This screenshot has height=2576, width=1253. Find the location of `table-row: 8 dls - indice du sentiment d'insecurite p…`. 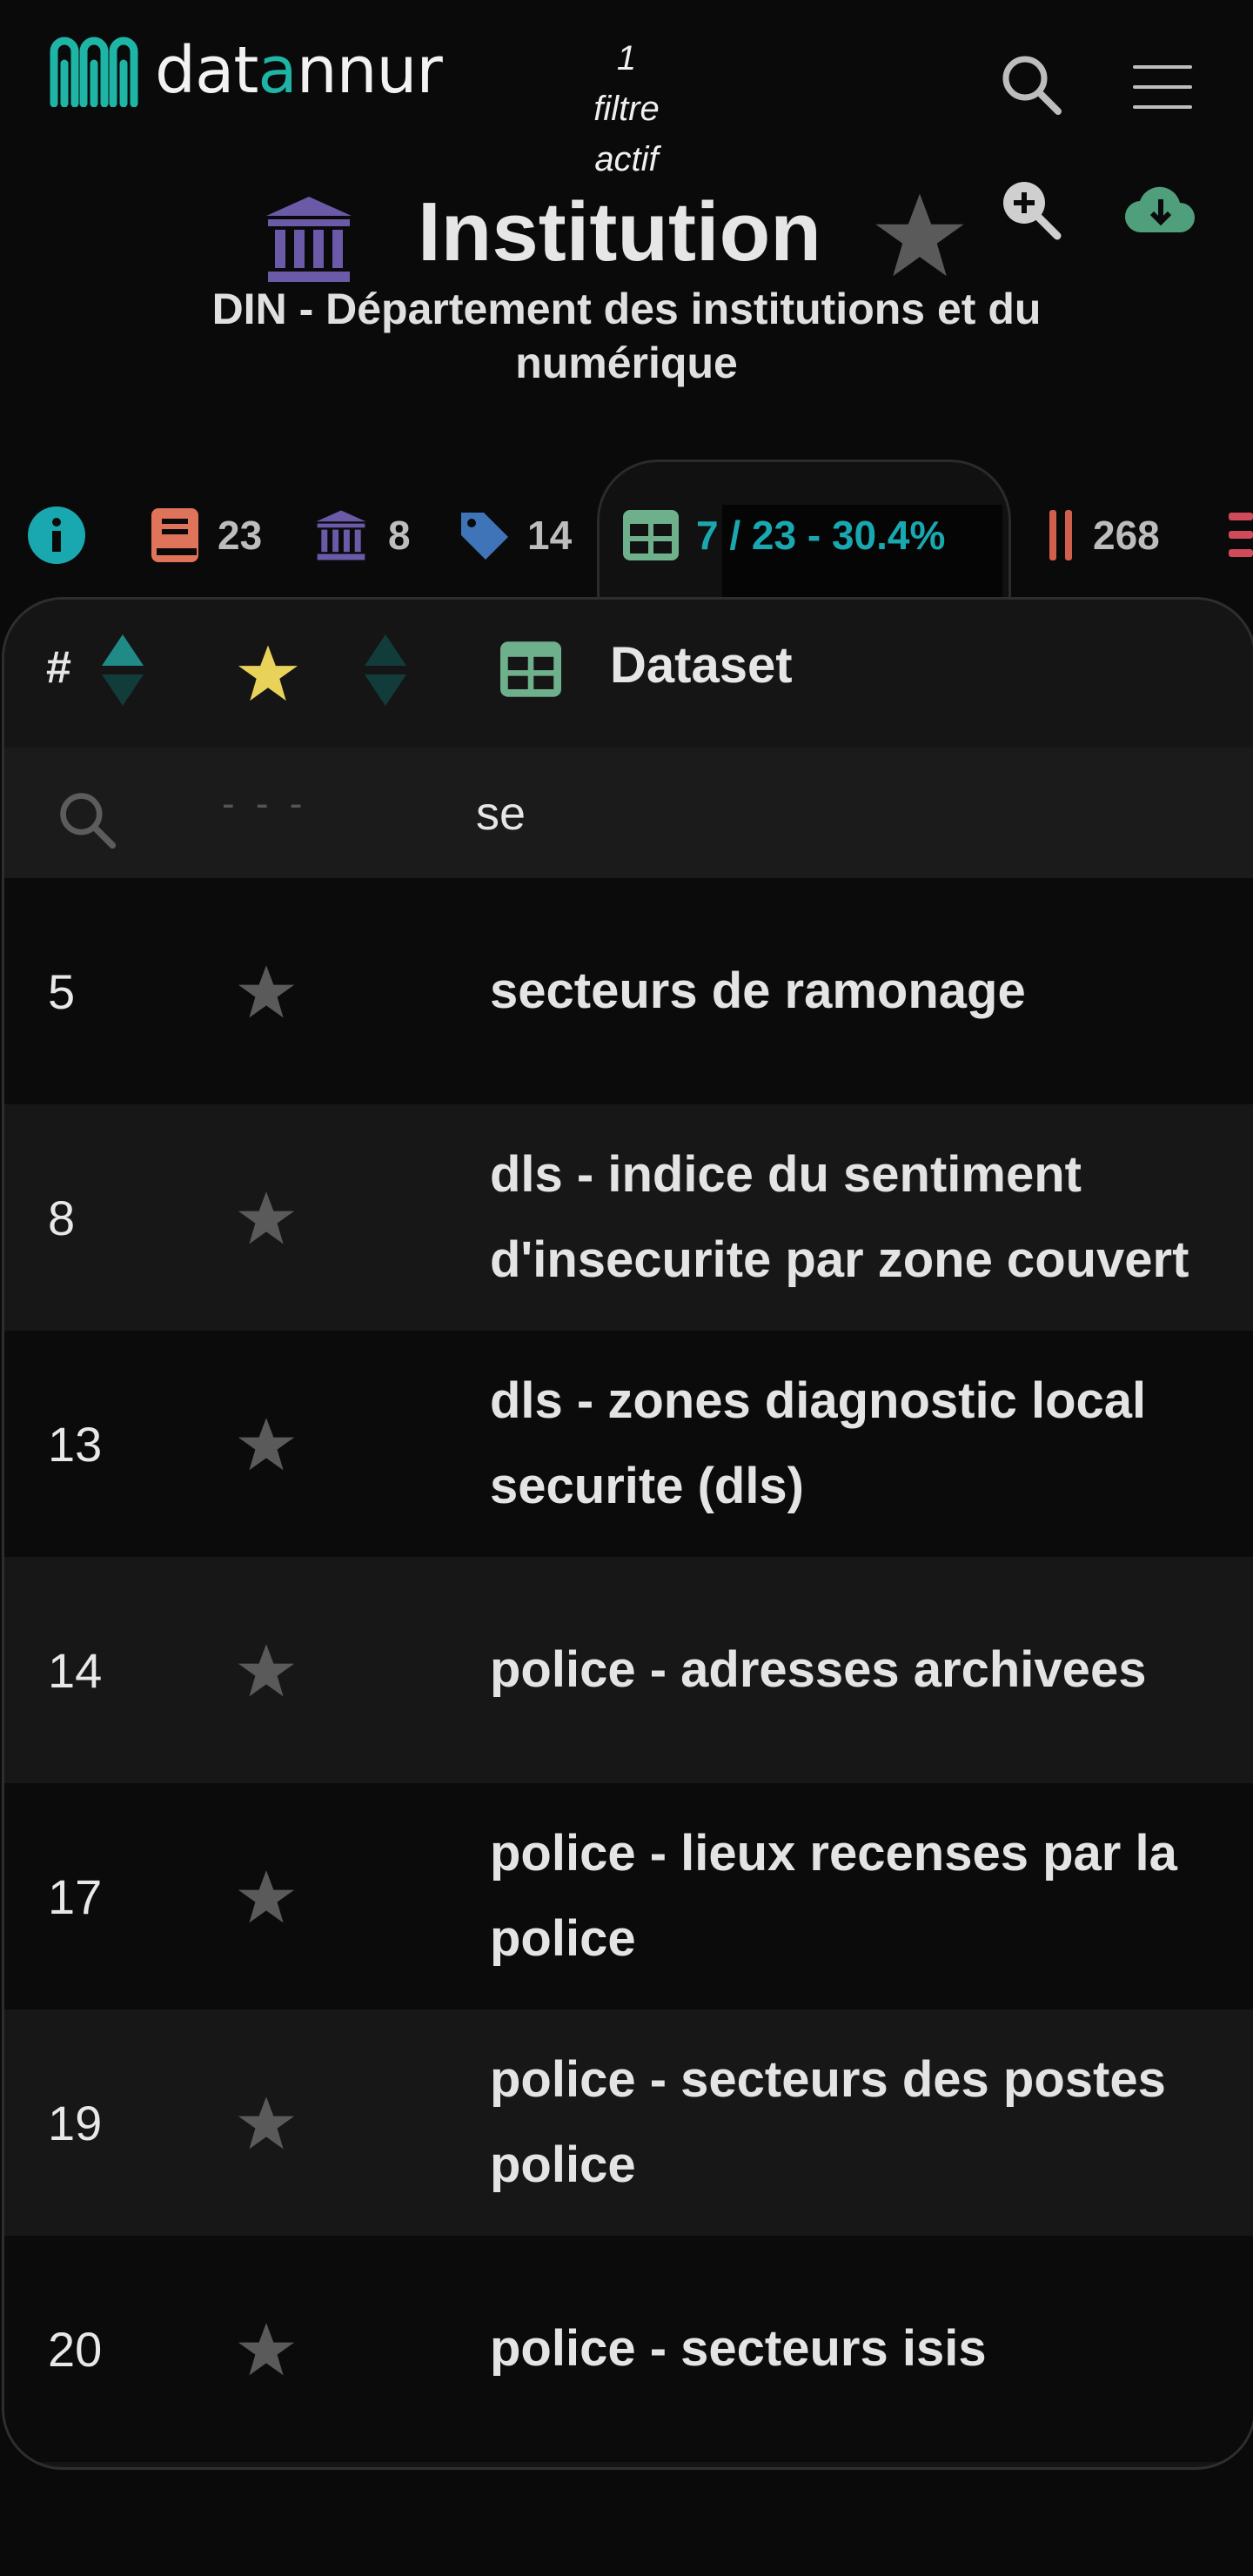

table-row: 8 dls - indice du sentiment d'insecurite p… is located at coordinates (628, 1218).